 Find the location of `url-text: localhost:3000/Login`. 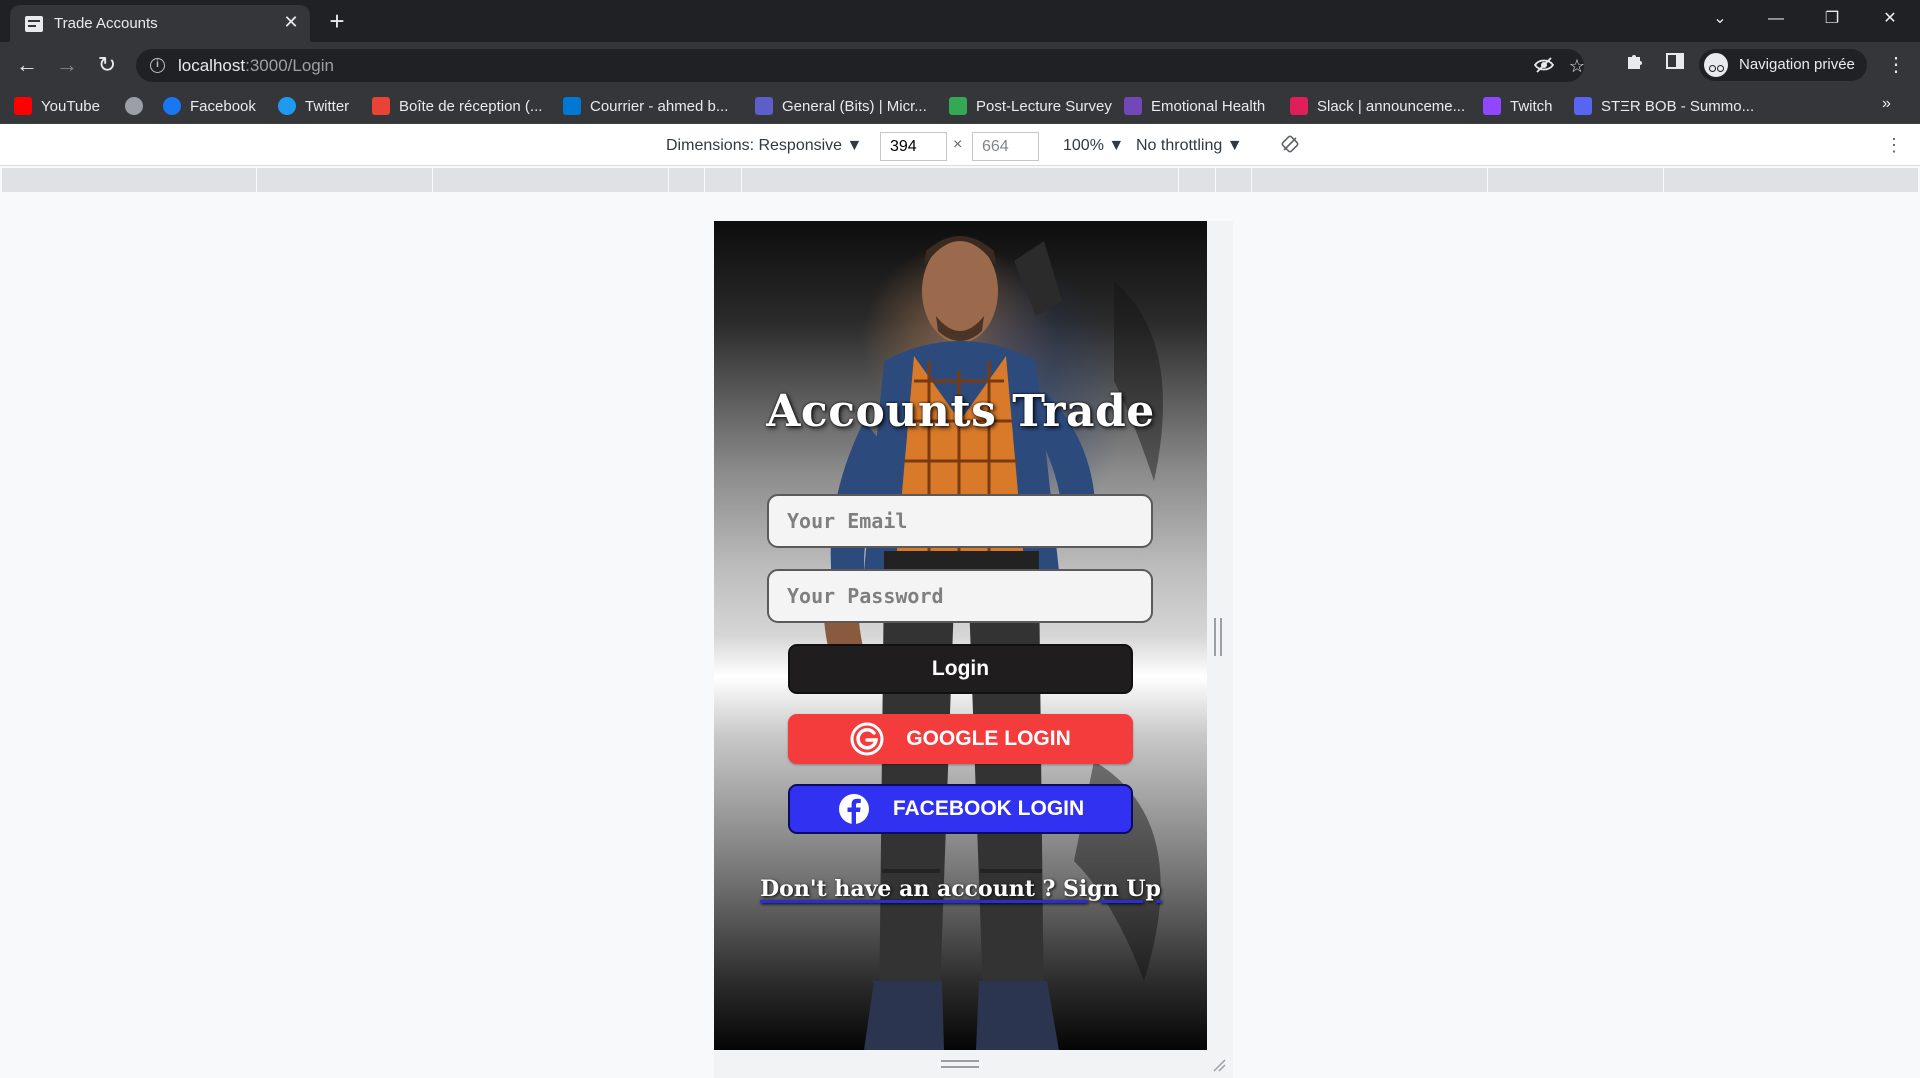

url-text: localhost:3000/Login is located at coordinates (256, 66).